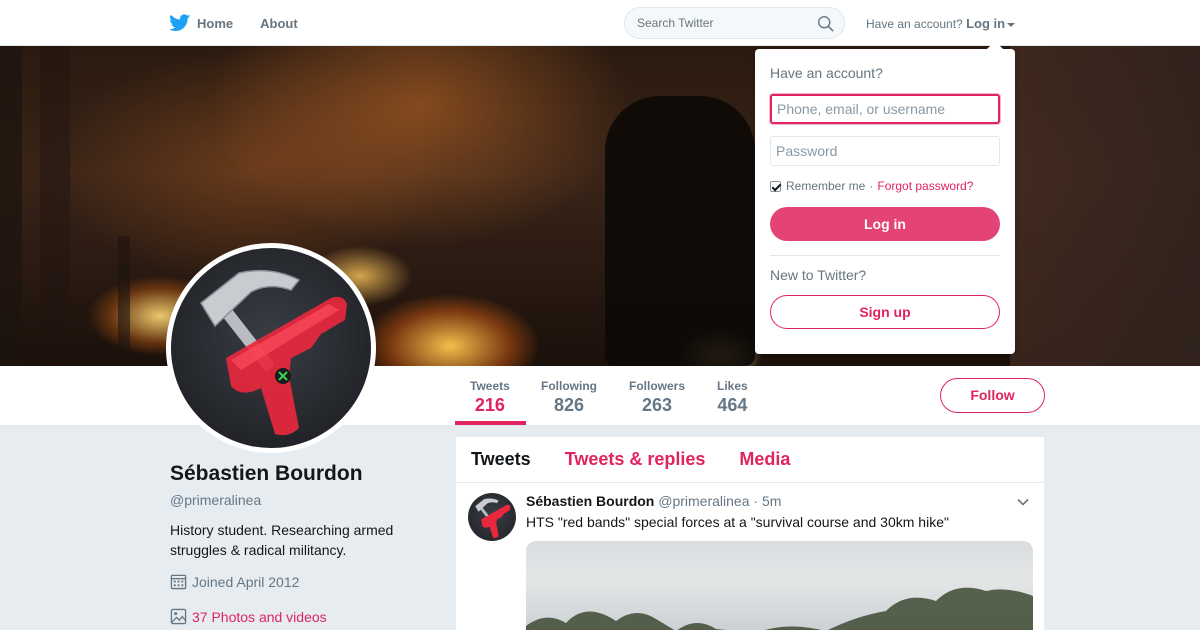 The image size is (1200, 630). What do you see at coordinates (771, 501) in the screenshot?
I see `tweet-time: 5m` at bounding box center [771, 501].